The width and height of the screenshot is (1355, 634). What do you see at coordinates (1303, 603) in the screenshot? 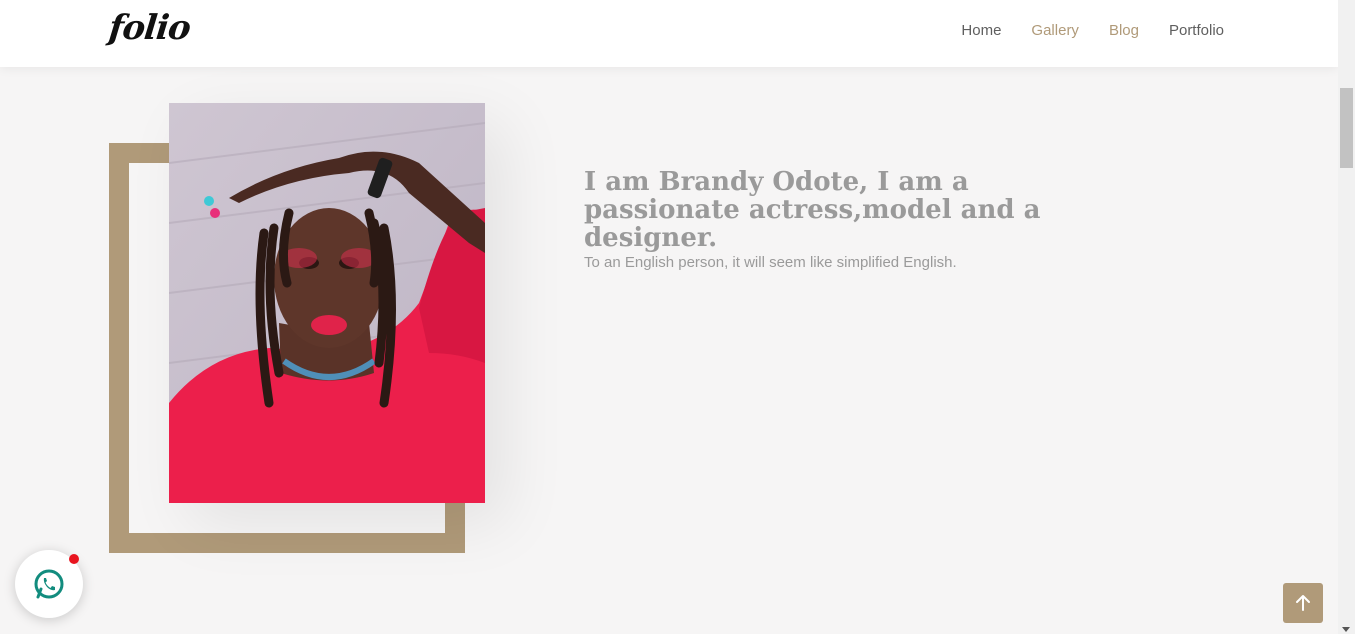
I see `scroll-to-top-button` at bounding box center [1303, 603].